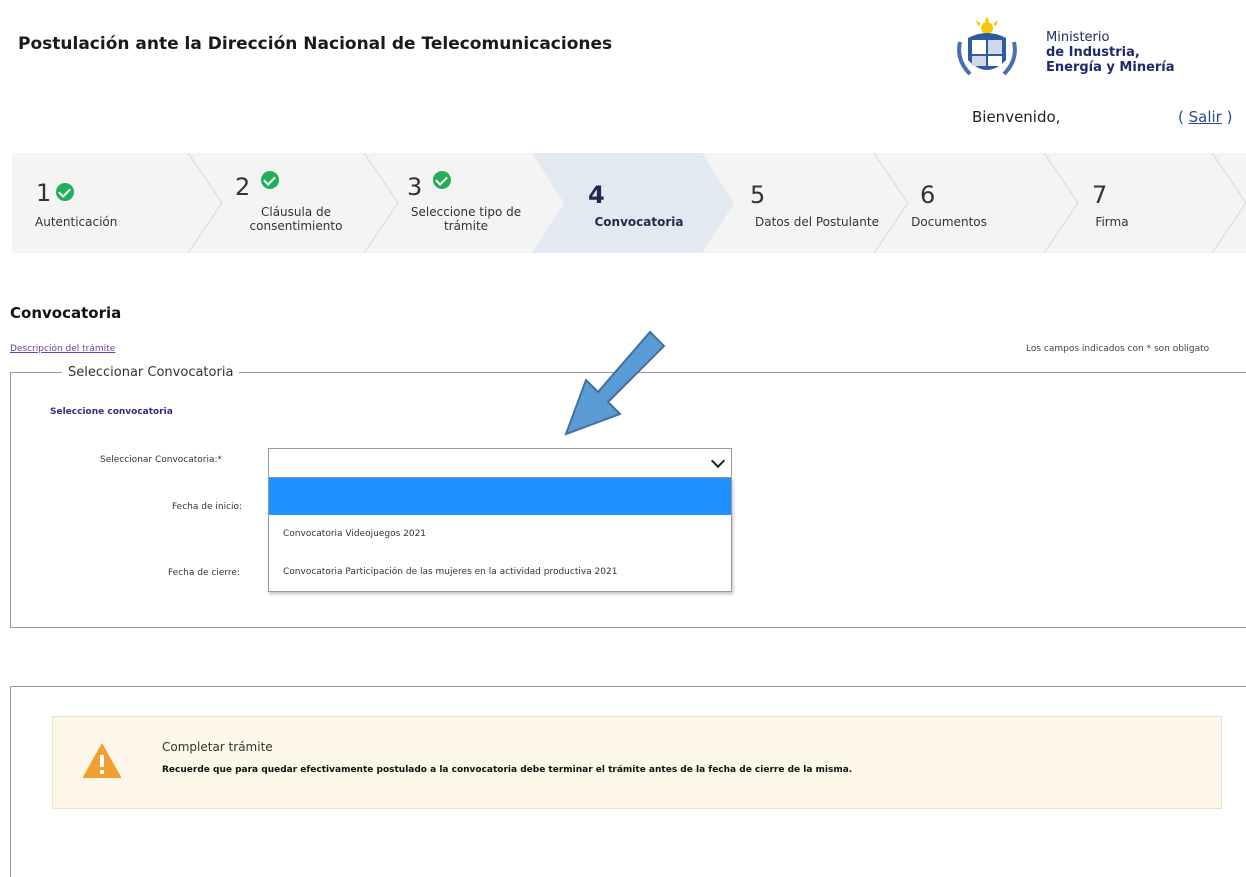 The height and width of the screenshot is (877, 1246). What do you see at coordinates (949, 222) in the screenshot?
I see `step-label: Documentos` at bounding box center [949, 222].